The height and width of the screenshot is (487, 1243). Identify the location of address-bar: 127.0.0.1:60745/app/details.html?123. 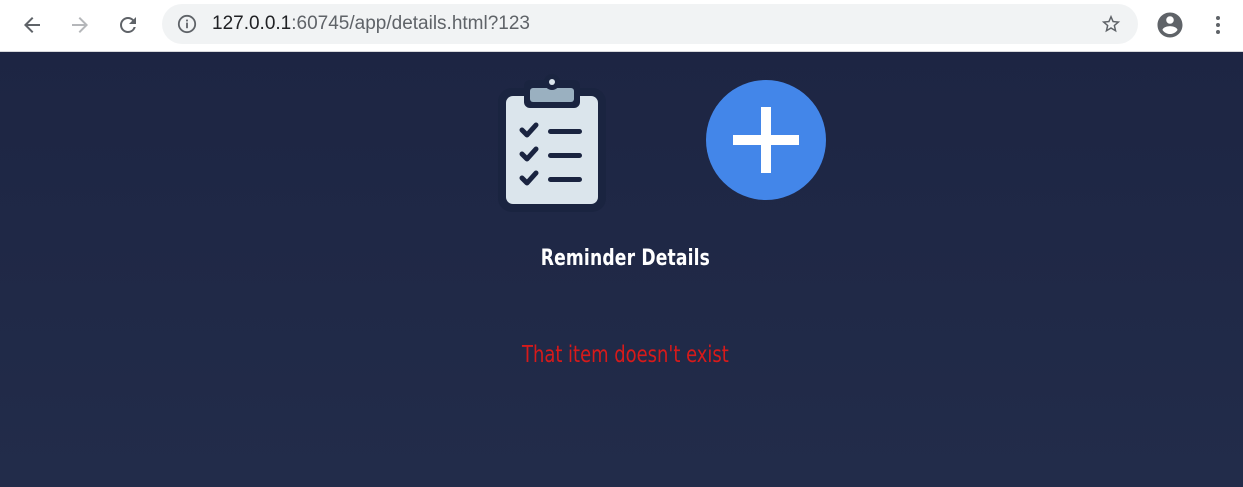
(650, 24).